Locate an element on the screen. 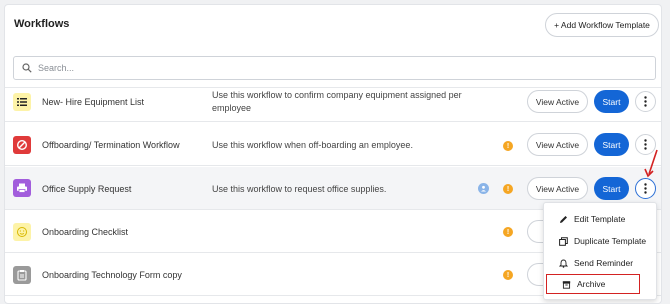 The image size is (670, 304). list-icon is located at coordinates (22, 102).